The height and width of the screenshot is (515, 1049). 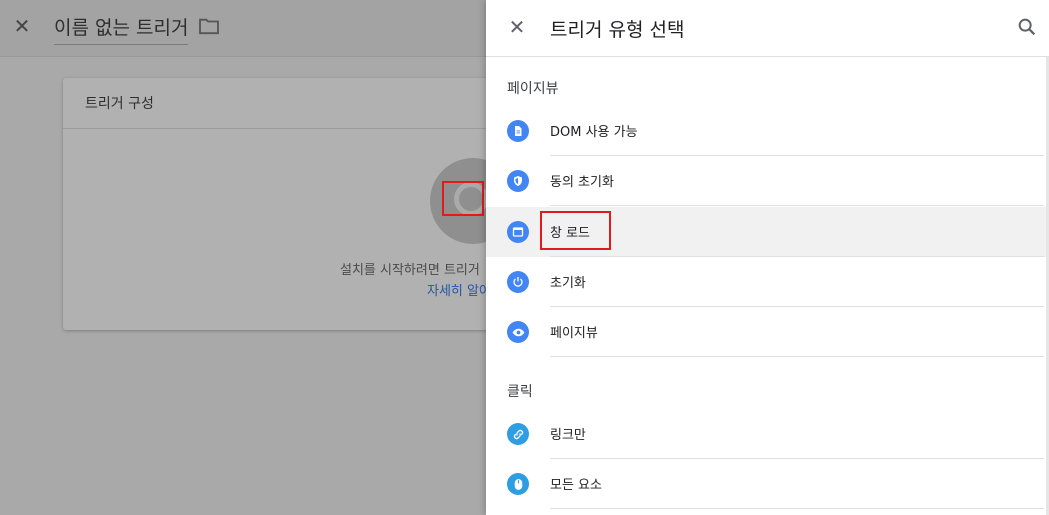 I want to click on shield-icon, so click(x=518, y=181).